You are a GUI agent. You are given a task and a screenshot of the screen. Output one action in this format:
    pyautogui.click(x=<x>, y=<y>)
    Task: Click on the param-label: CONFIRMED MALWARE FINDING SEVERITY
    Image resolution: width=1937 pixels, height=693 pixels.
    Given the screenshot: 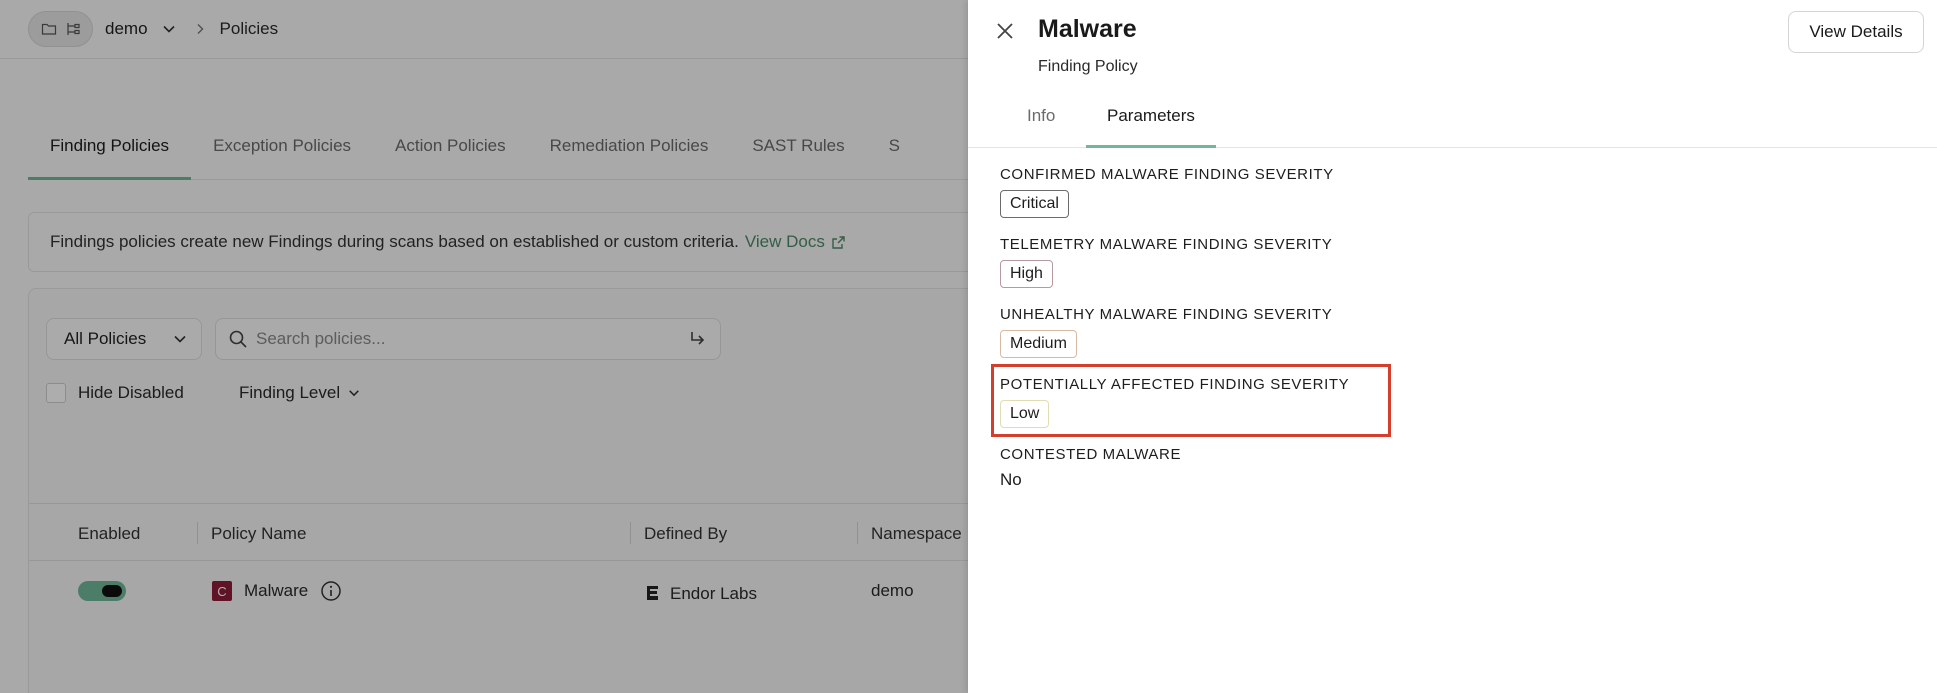 What is the action you would take?
    pyautogui.click(x=1167, y=174)
    